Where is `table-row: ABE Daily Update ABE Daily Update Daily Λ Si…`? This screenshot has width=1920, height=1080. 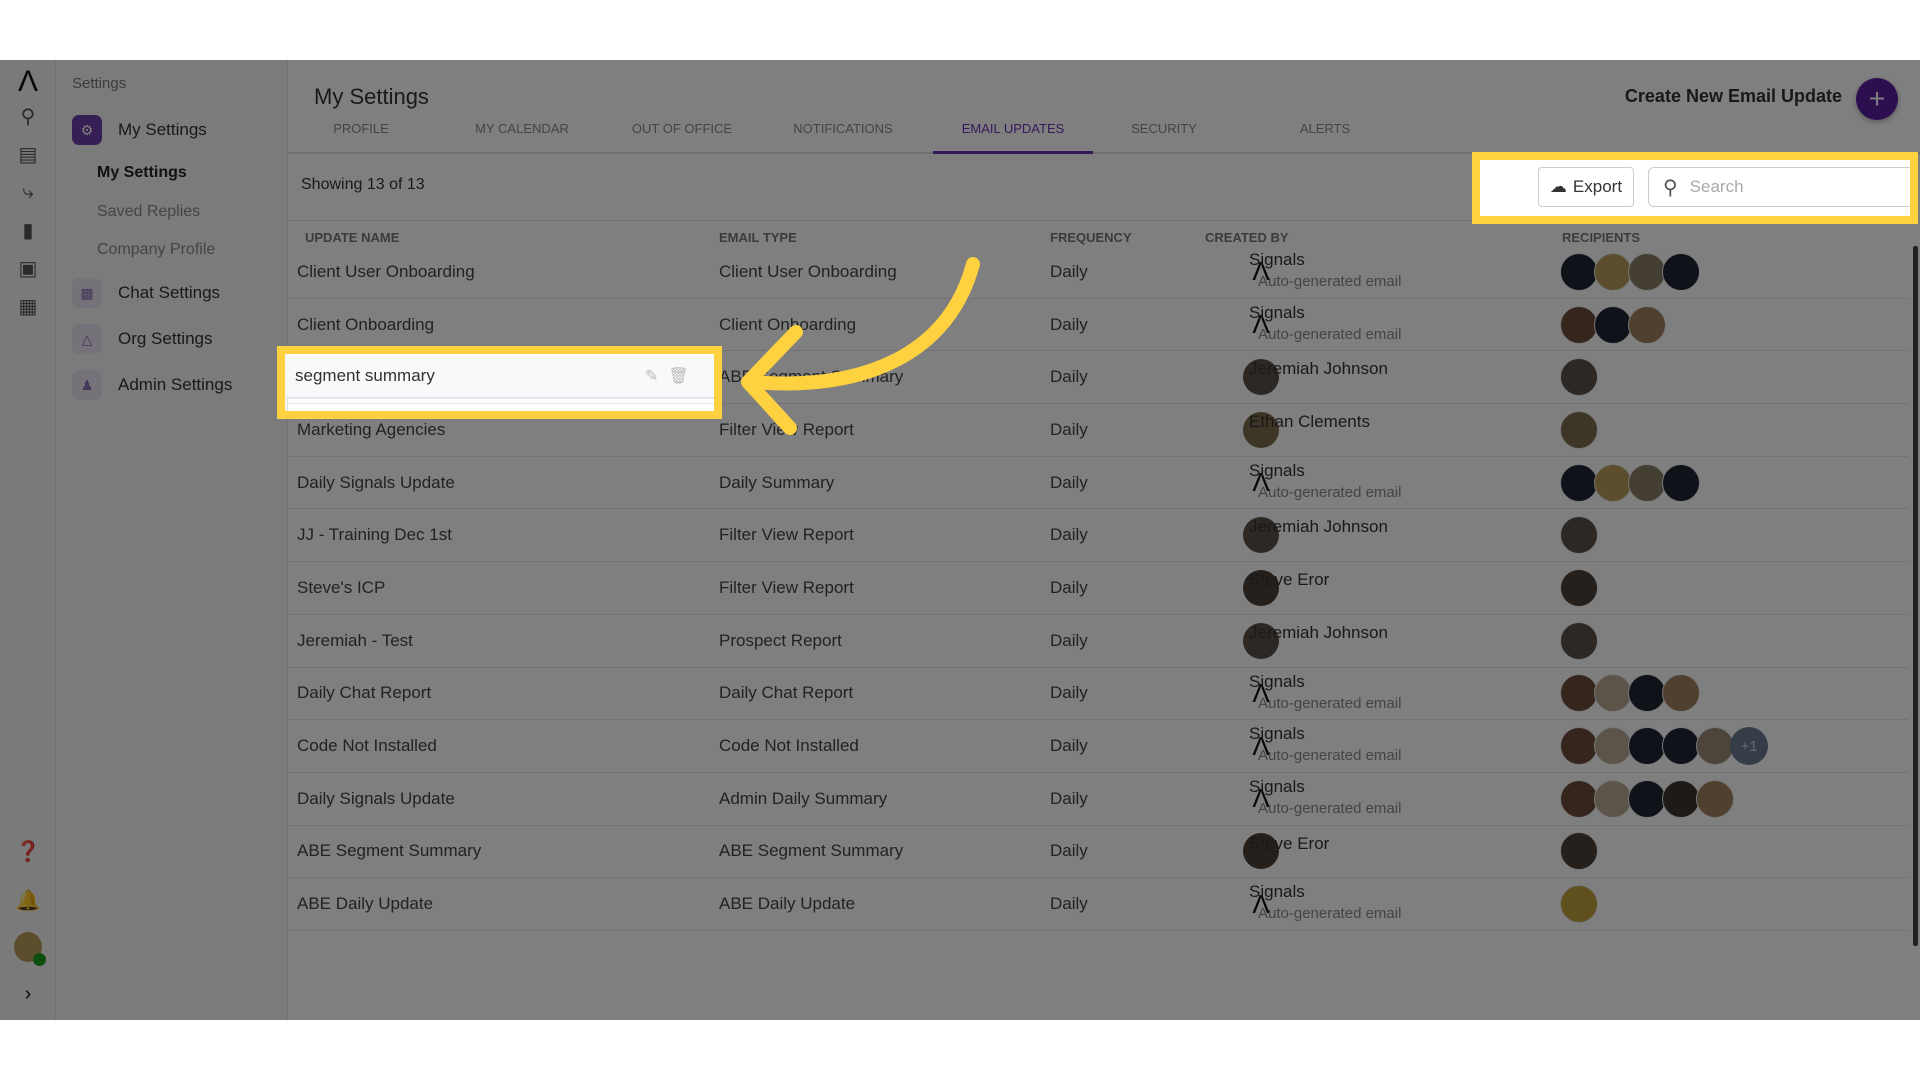 table-row: ABE Daily Update ABE Daily Update Daily Λ Si… is located at coordinates (1098, 904).